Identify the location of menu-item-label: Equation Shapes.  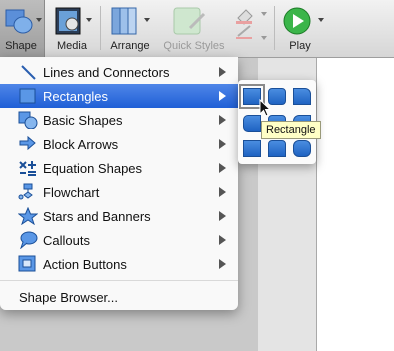
(93, 168).